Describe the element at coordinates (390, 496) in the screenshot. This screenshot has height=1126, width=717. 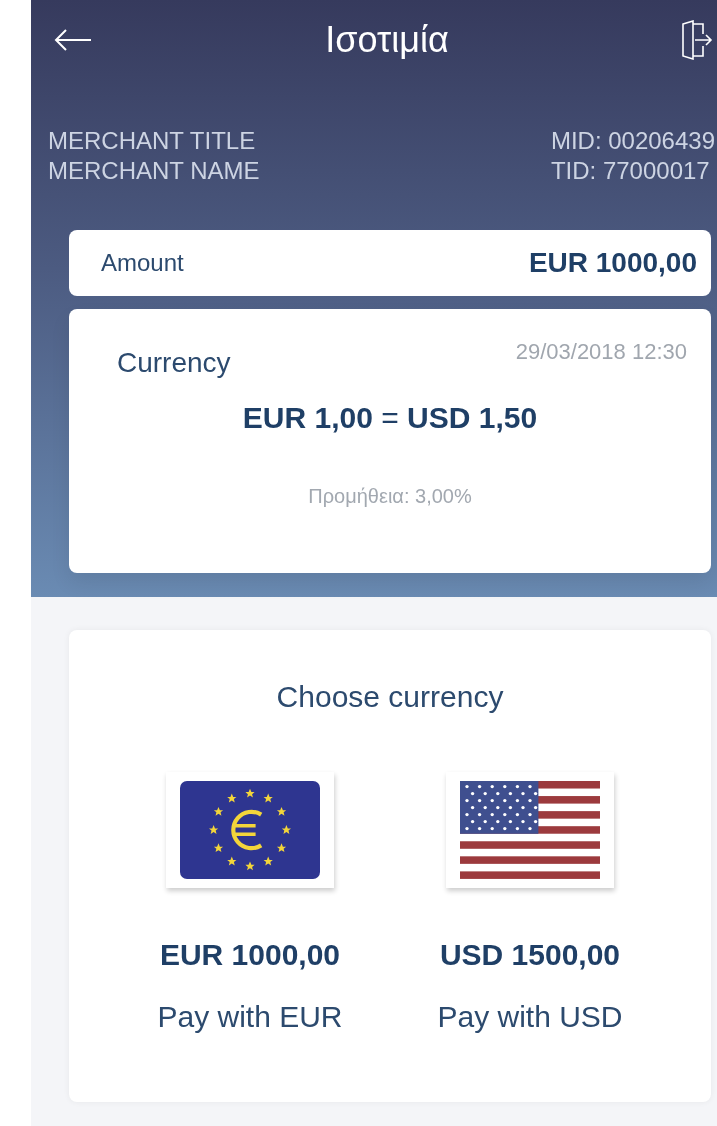
I see `commission-text: Προμήθεια: 3,00%` at that location.